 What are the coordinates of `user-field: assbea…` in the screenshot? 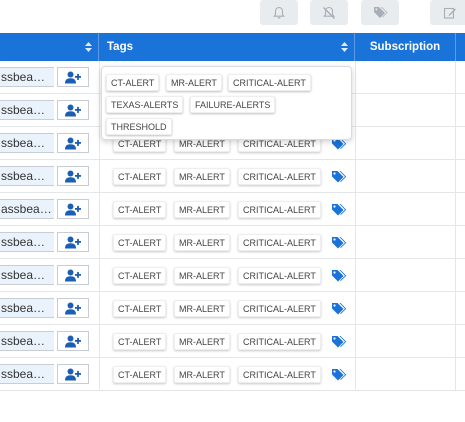 It's located at (27, 209).